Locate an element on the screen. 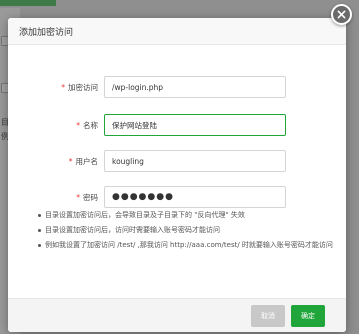 The image size is (359, 334). dialog-footer: 取消 确定 is located at coordinates (177, 315).